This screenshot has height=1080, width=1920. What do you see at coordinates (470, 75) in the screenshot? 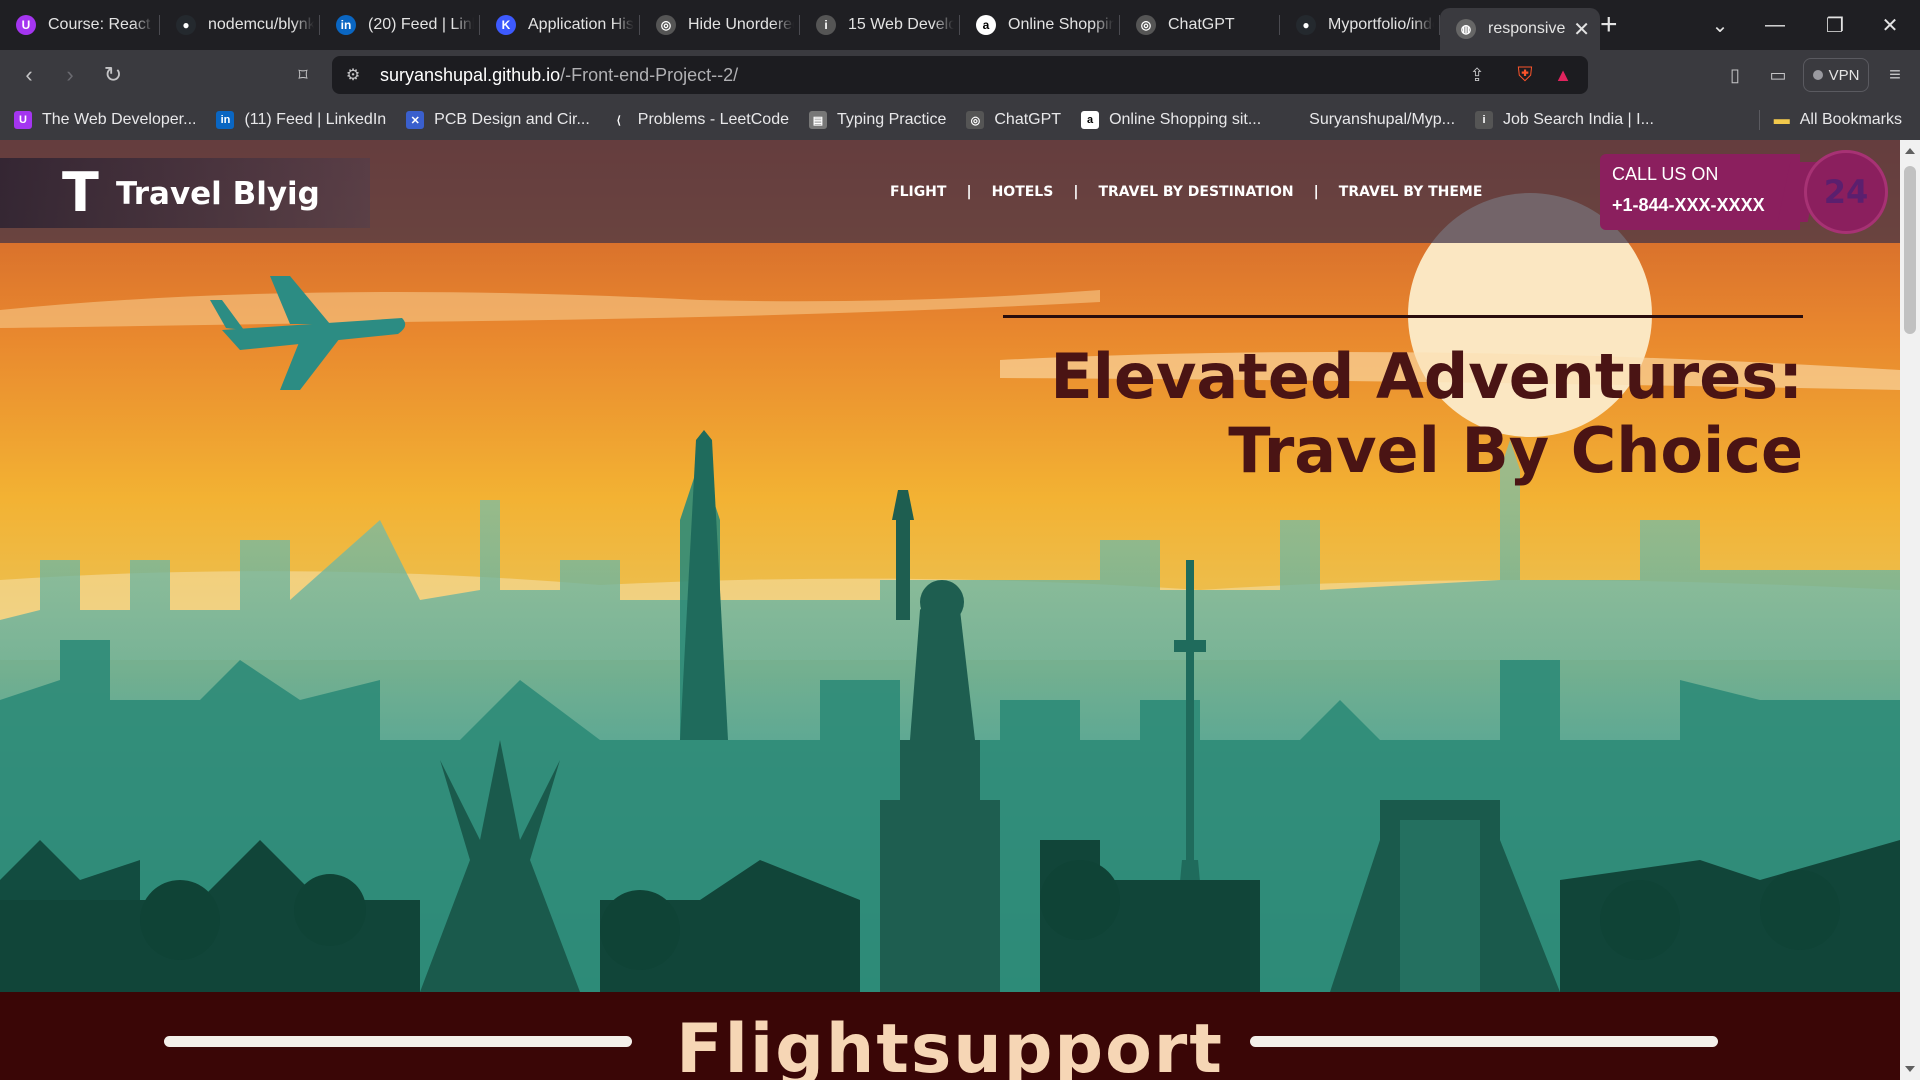
I see `url-host: suryanshupal.github.io` at bounding box center [470, 75].